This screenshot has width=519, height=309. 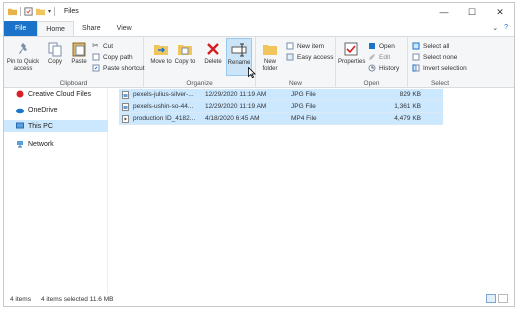 I want to click on select-none-button: Select none, so click(x=434, y=57).